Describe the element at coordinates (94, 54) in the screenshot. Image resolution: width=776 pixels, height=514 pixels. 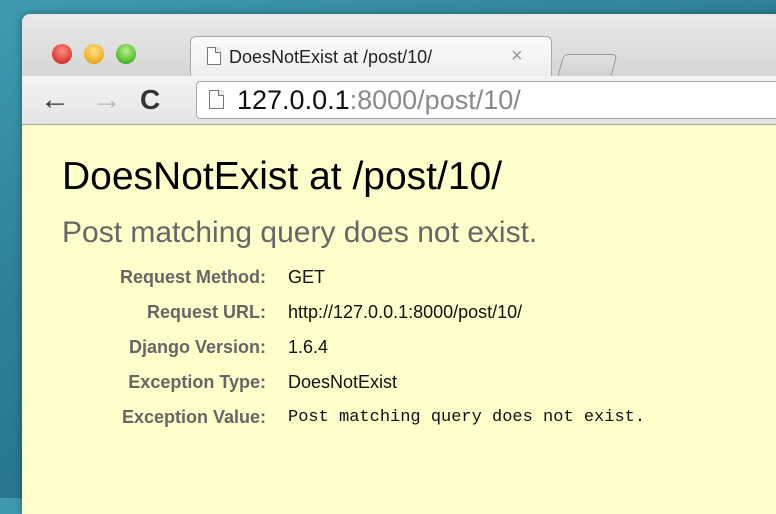
I see `minimize-window-button` at that location.